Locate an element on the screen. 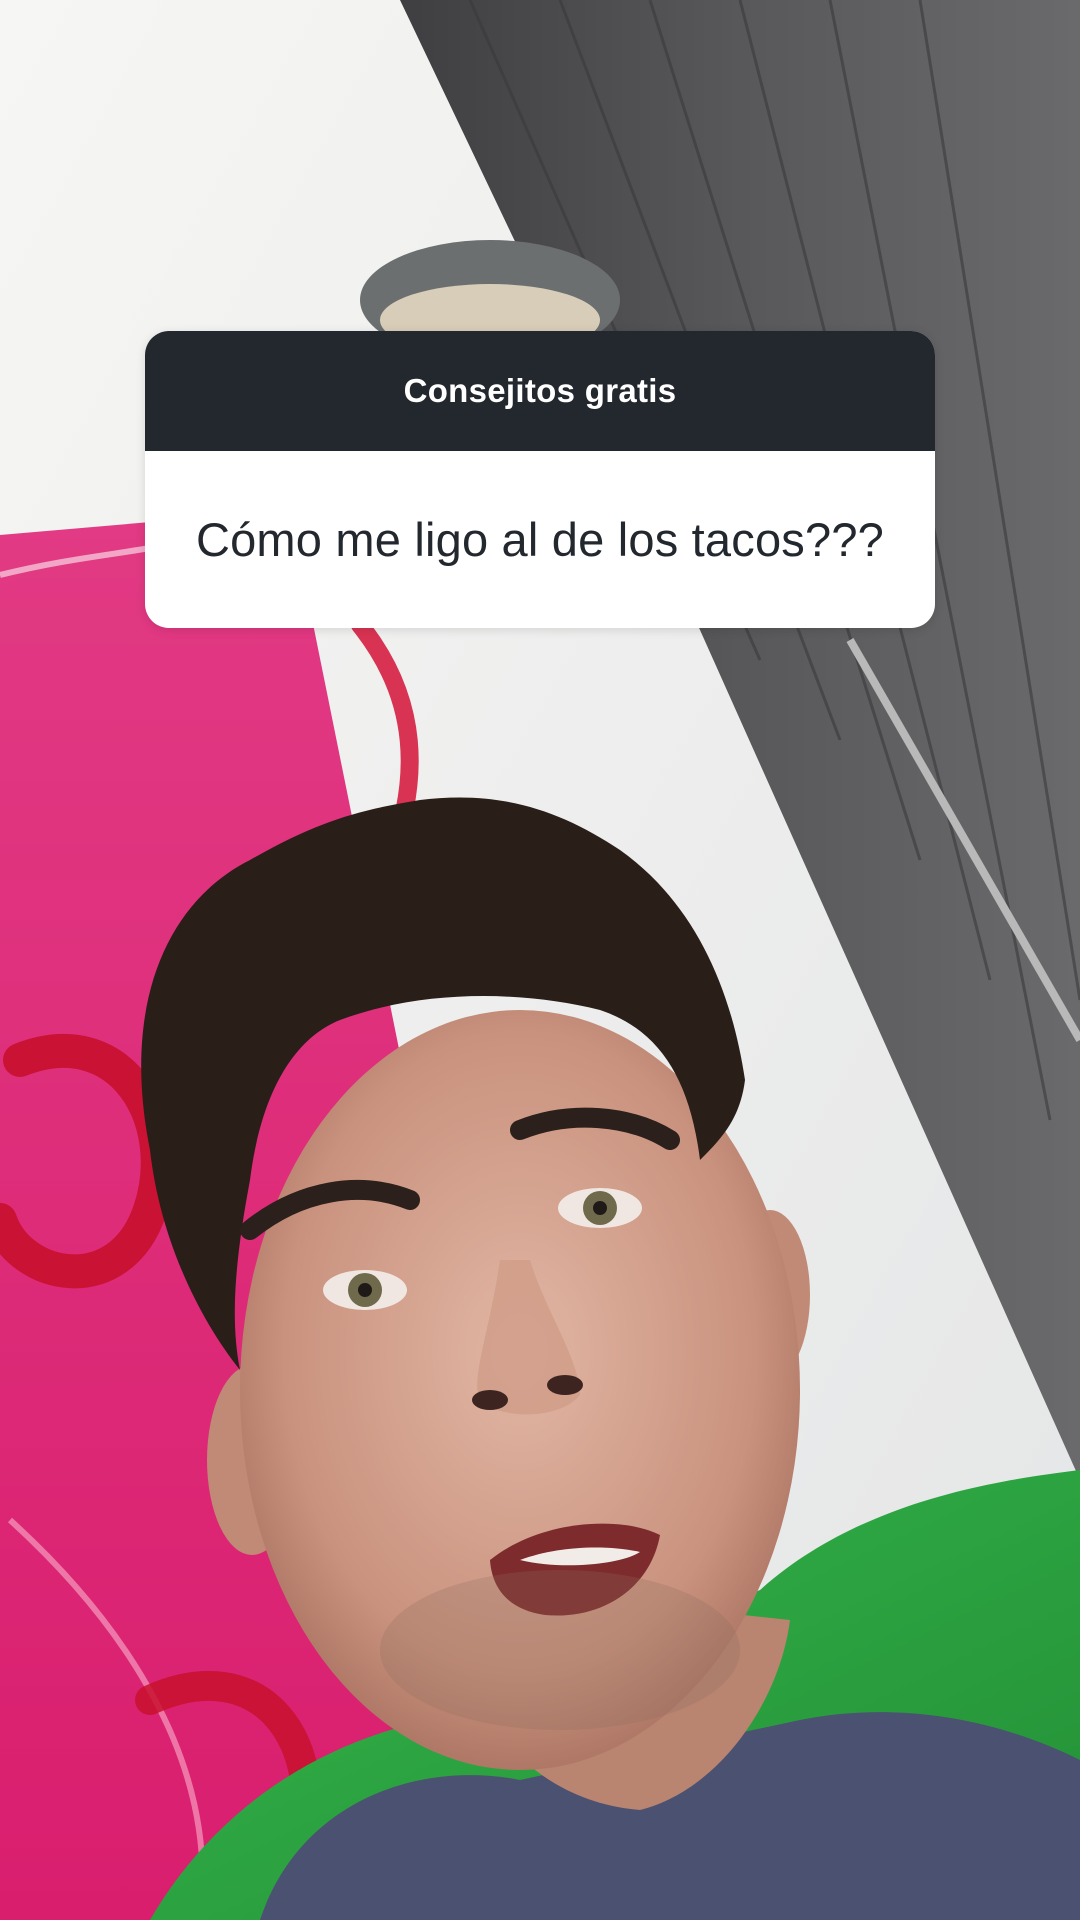  question-text: Cómo me ligo al de los tacos??? is located at coordinates (540, 539).